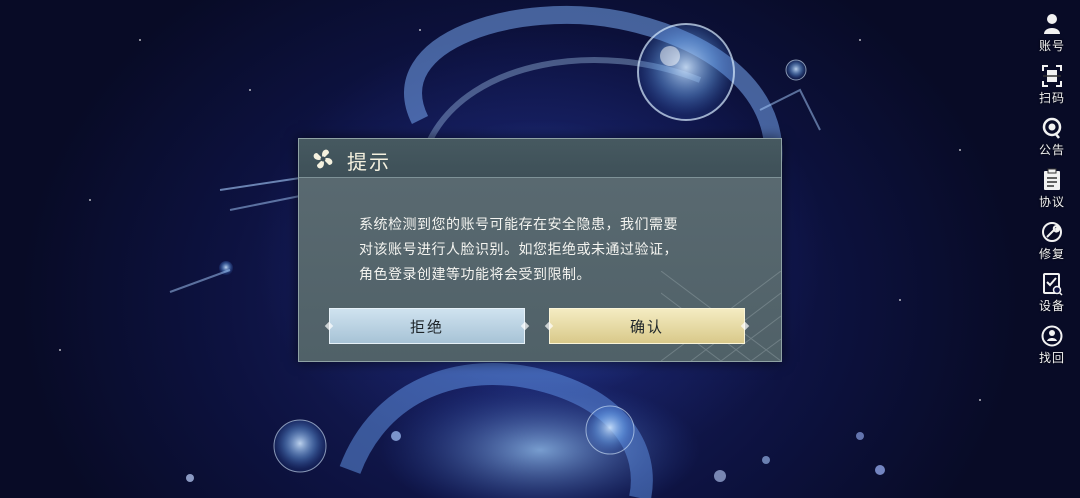  I want to click on sidebar-item-agreement: 协议, so click(1052, 190).